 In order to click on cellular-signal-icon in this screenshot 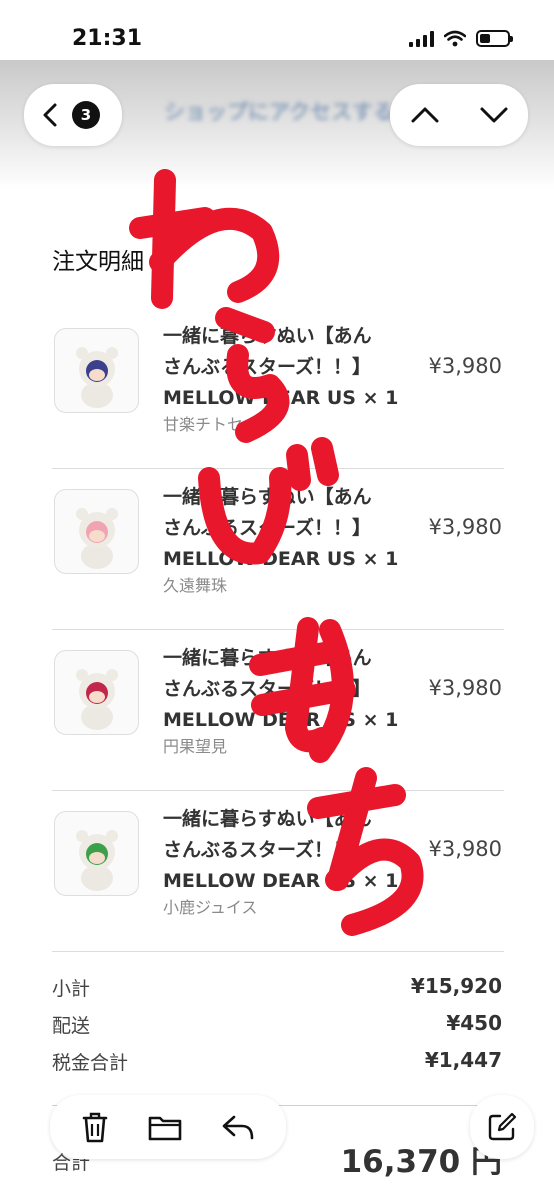, I will do `click(421, 38)`.